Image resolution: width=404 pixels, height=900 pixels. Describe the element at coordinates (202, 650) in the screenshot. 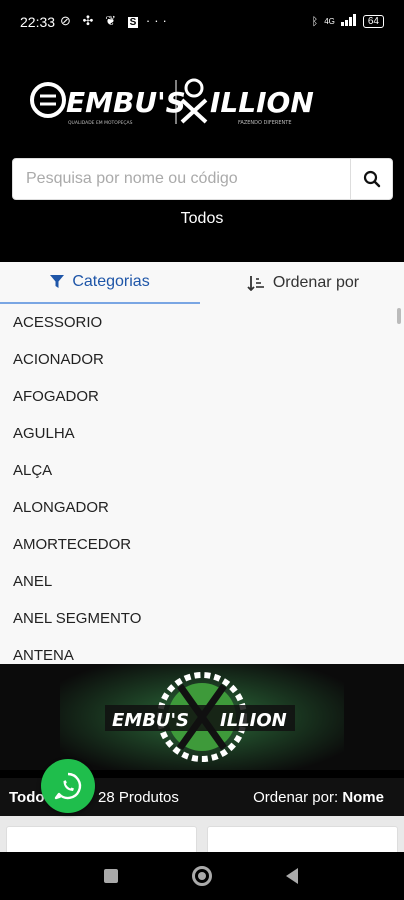

I see `category-item: ANTENA` at that location.